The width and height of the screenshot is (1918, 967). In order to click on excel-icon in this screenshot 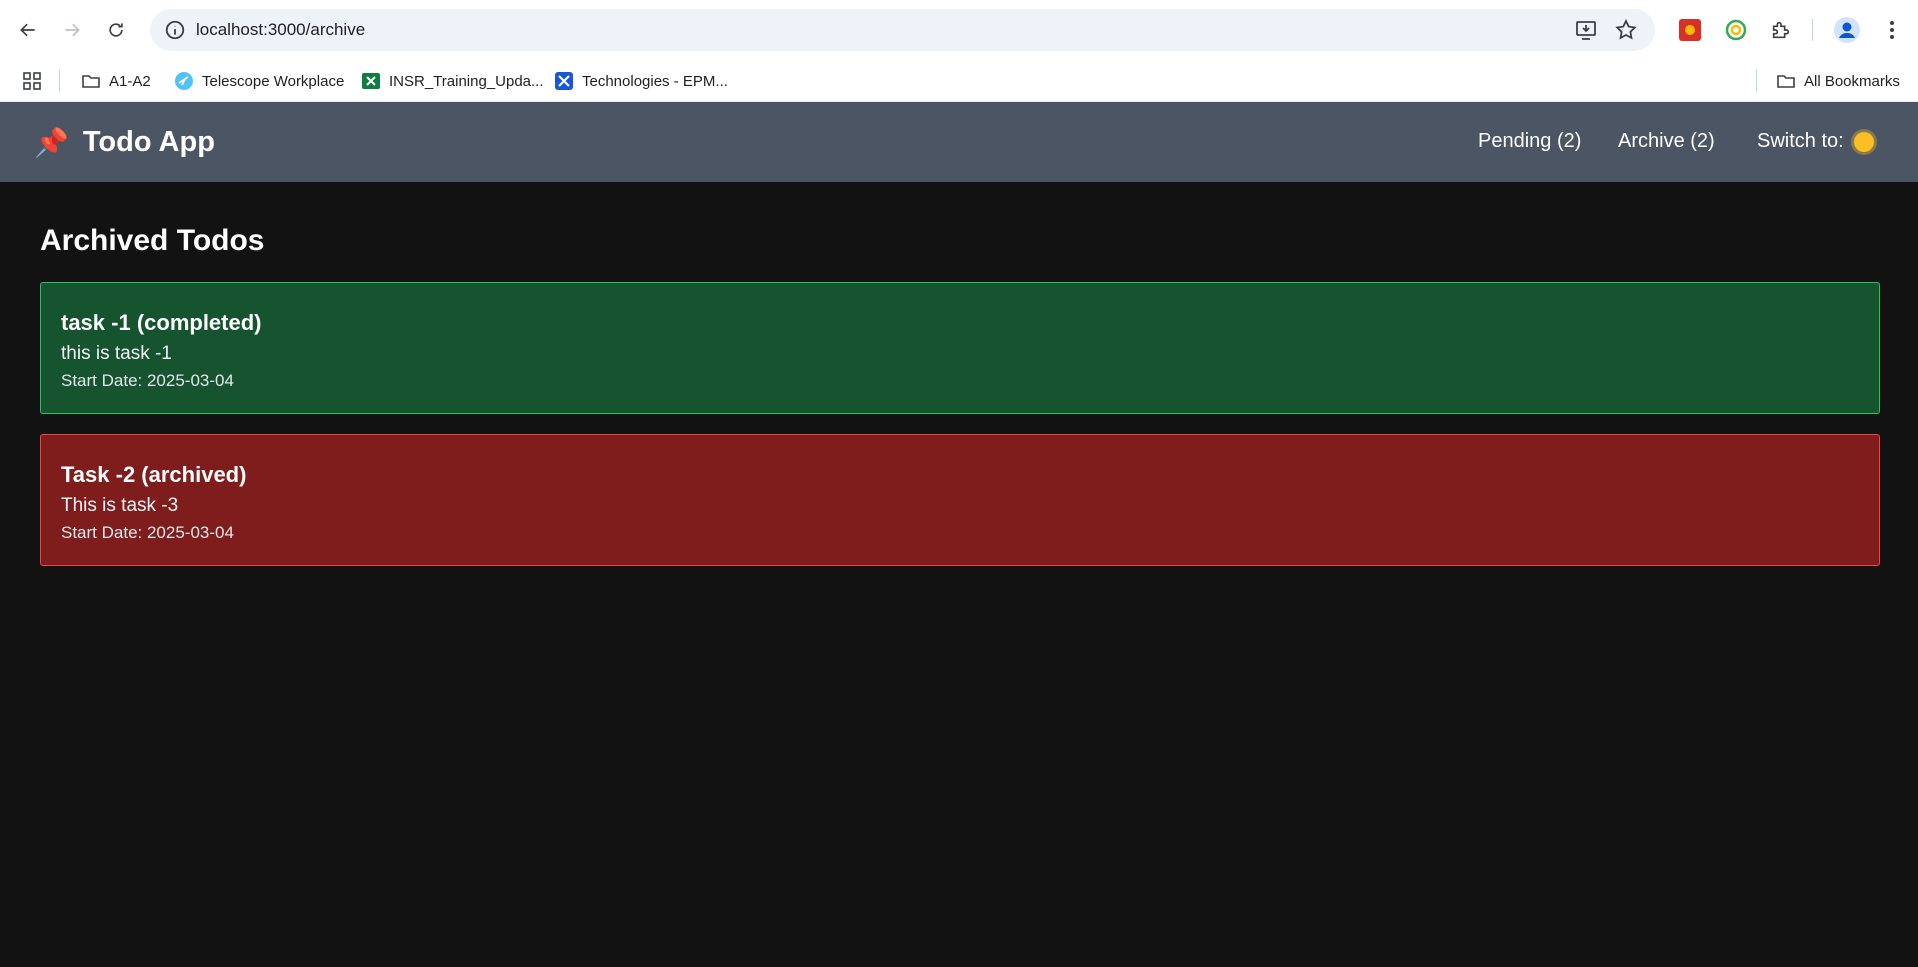, I will do `click(371, 81)`.